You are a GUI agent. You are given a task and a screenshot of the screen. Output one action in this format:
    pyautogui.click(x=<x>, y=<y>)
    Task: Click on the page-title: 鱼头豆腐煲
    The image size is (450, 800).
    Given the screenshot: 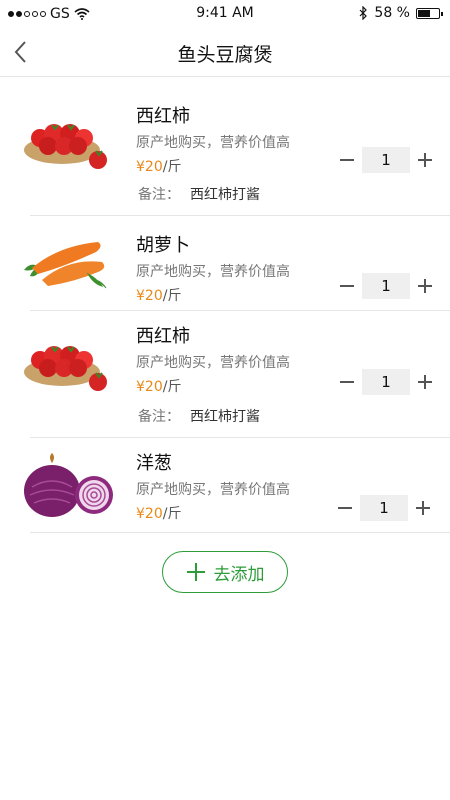 What is the action you would take?
    pyautogui.click(x=225, y=55)
    